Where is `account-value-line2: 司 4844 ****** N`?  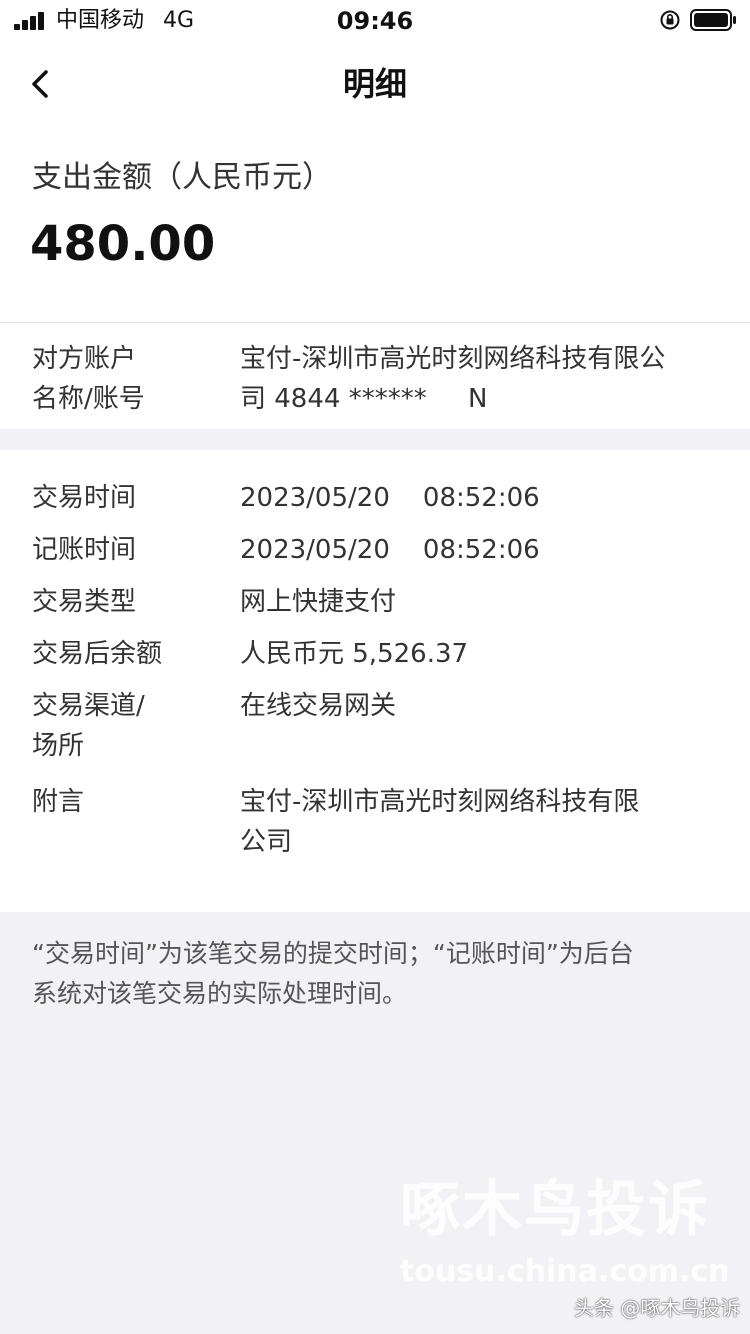 account-value-line2: 司 4844 ****** N is located at coordinates (364, 399).